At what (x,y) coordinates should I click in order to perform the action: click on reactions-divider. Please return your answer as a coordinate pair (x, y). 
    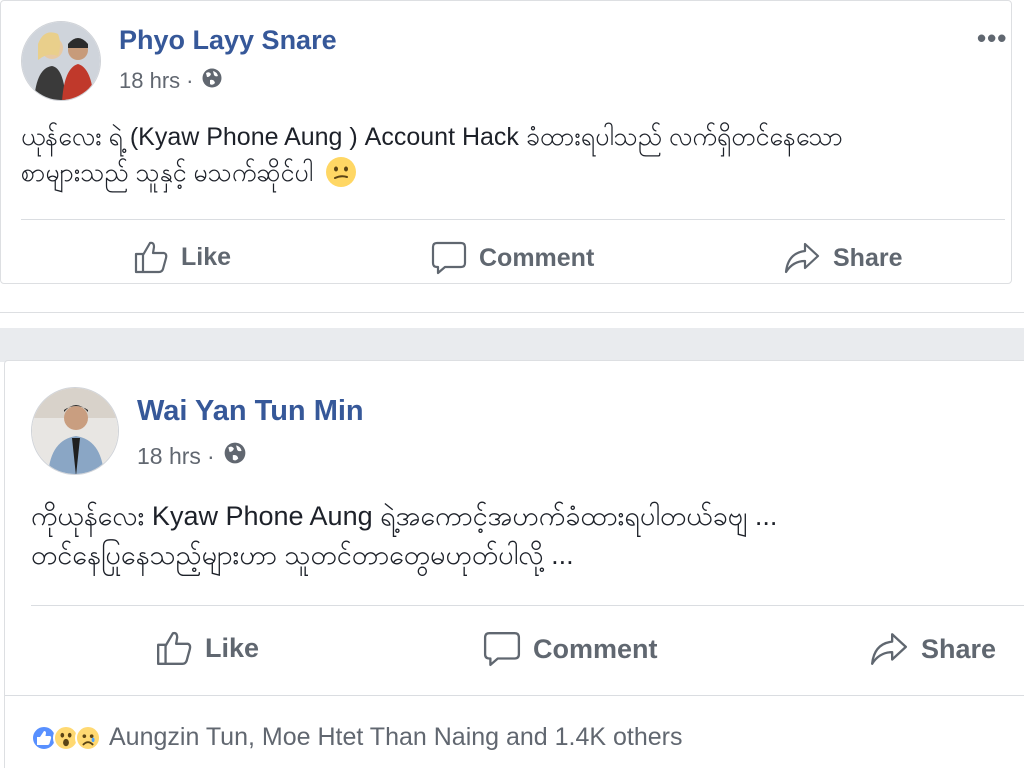
    Looking at the image, I should click on (514, 695).